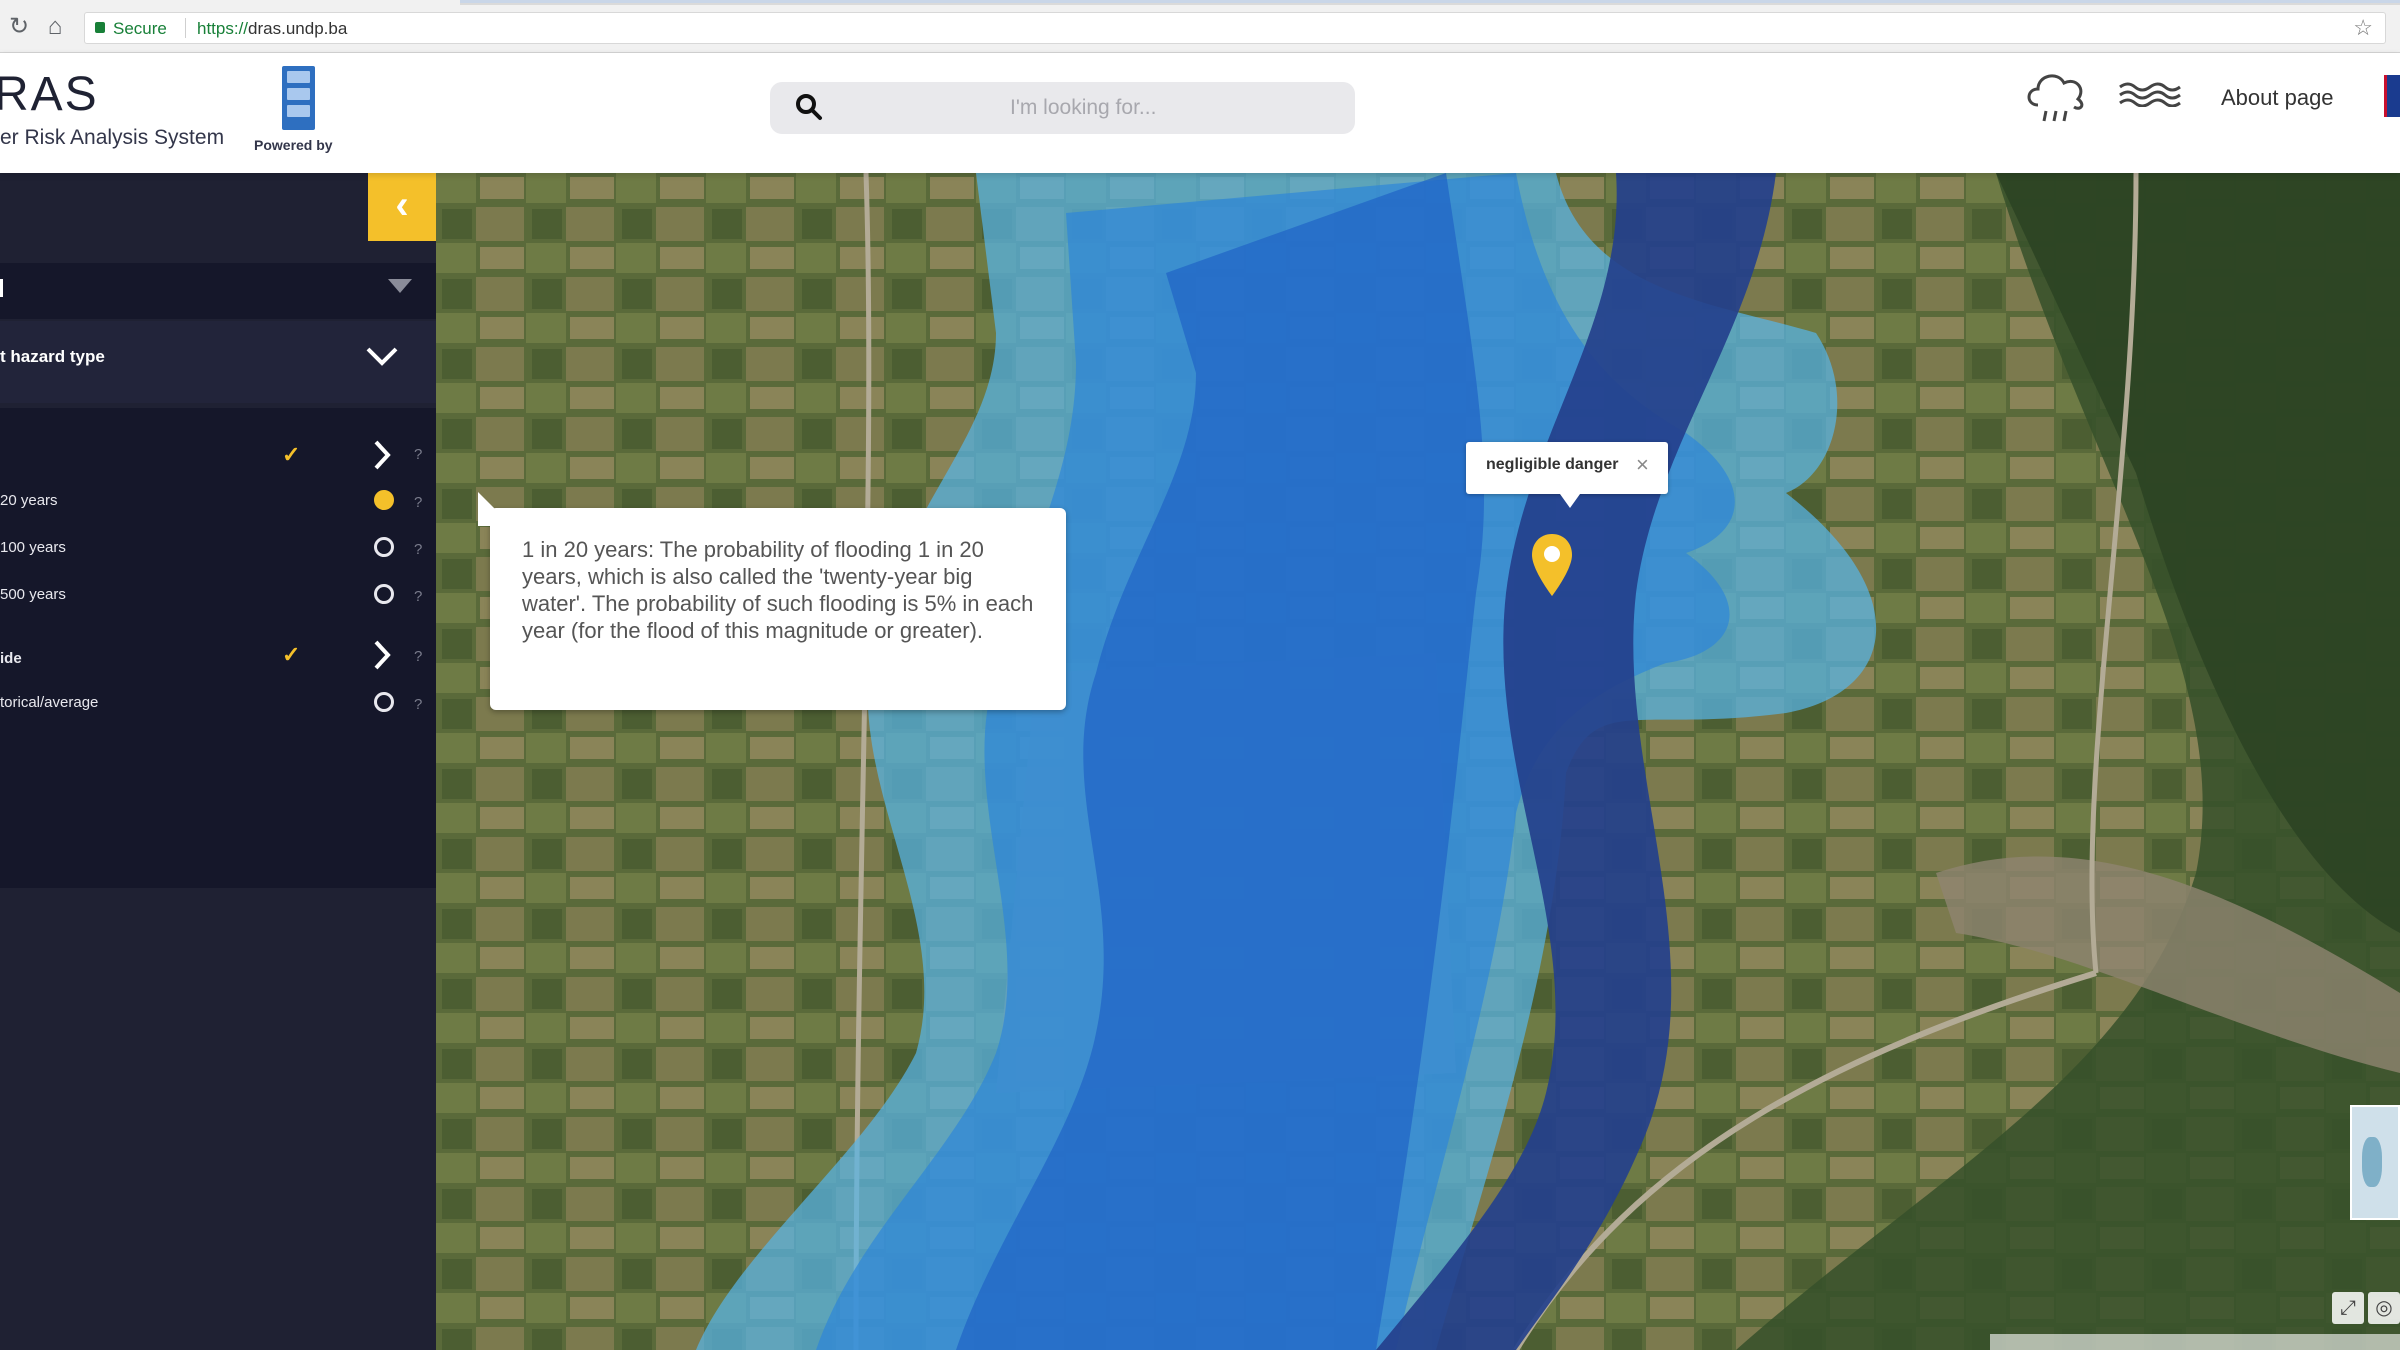 The width and height of the screenshot is (2400, 1350). I want to click on map-attribution, so click(2195, 1342).